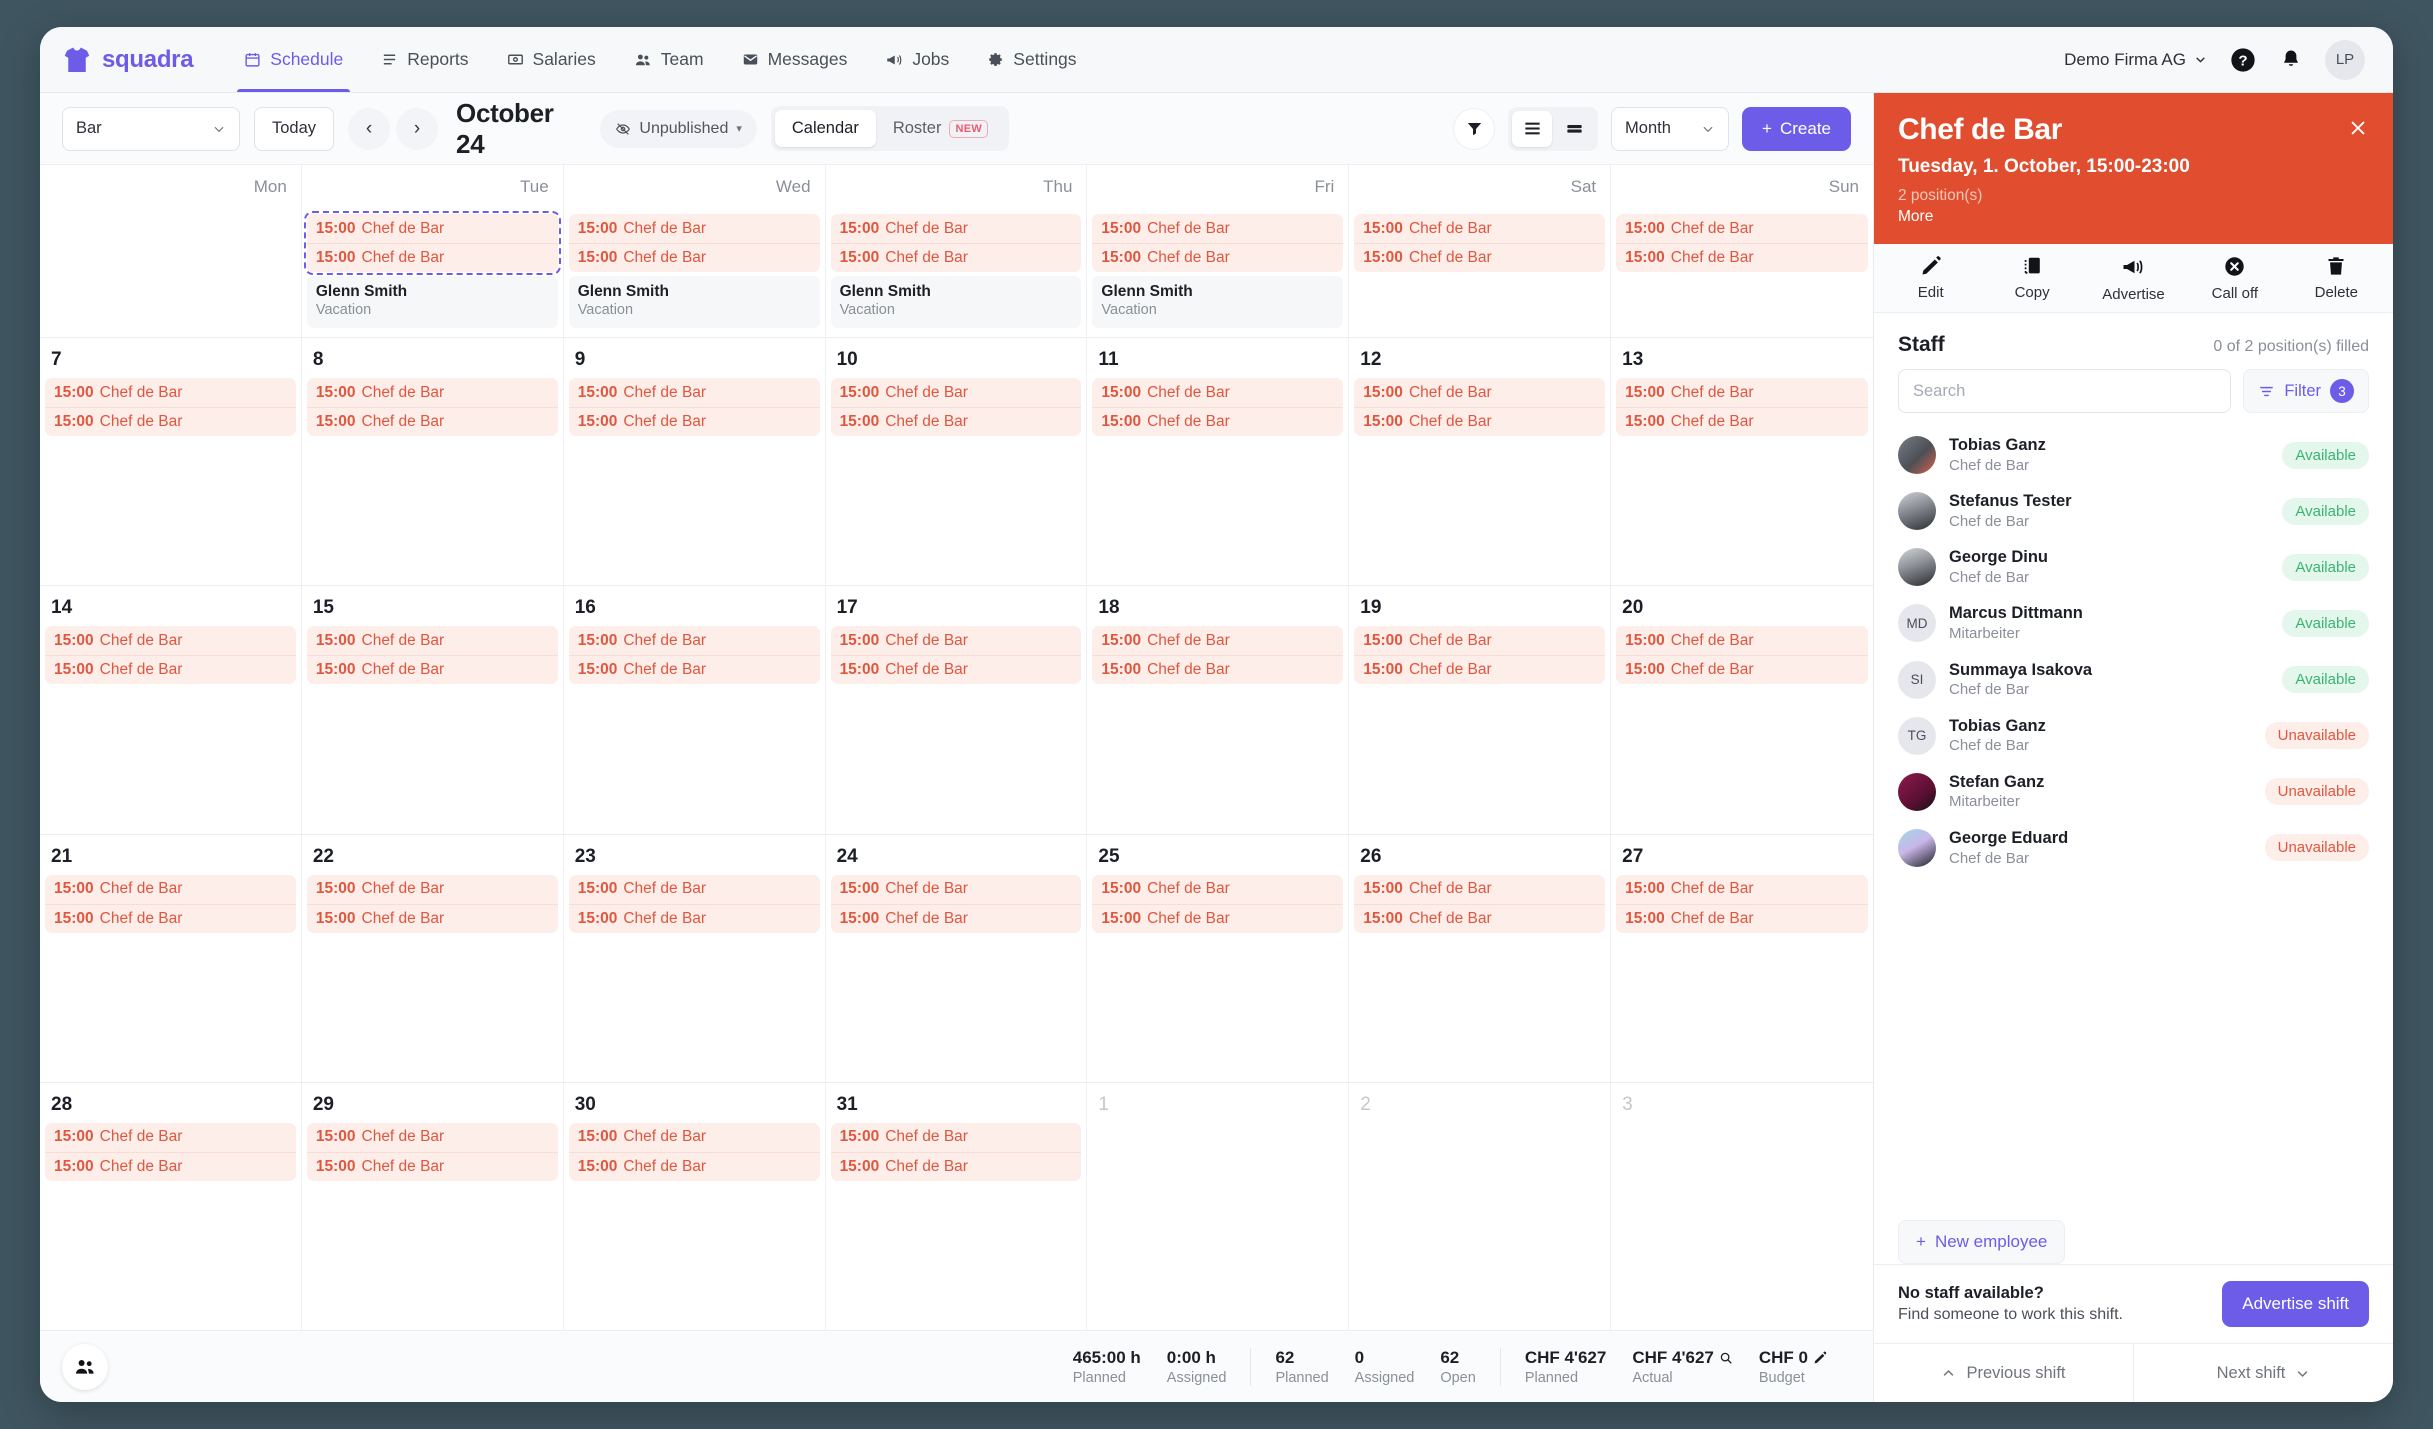 Image resolution: width=2433 pixels, height=1429 pixels. What do you see at coordinates (957, 462) in the screenshot?
I see `calendar-day-cell: 10 15:00 Chef de Bar 15:00 Chef de Bar` at bounding box center [957, 462].